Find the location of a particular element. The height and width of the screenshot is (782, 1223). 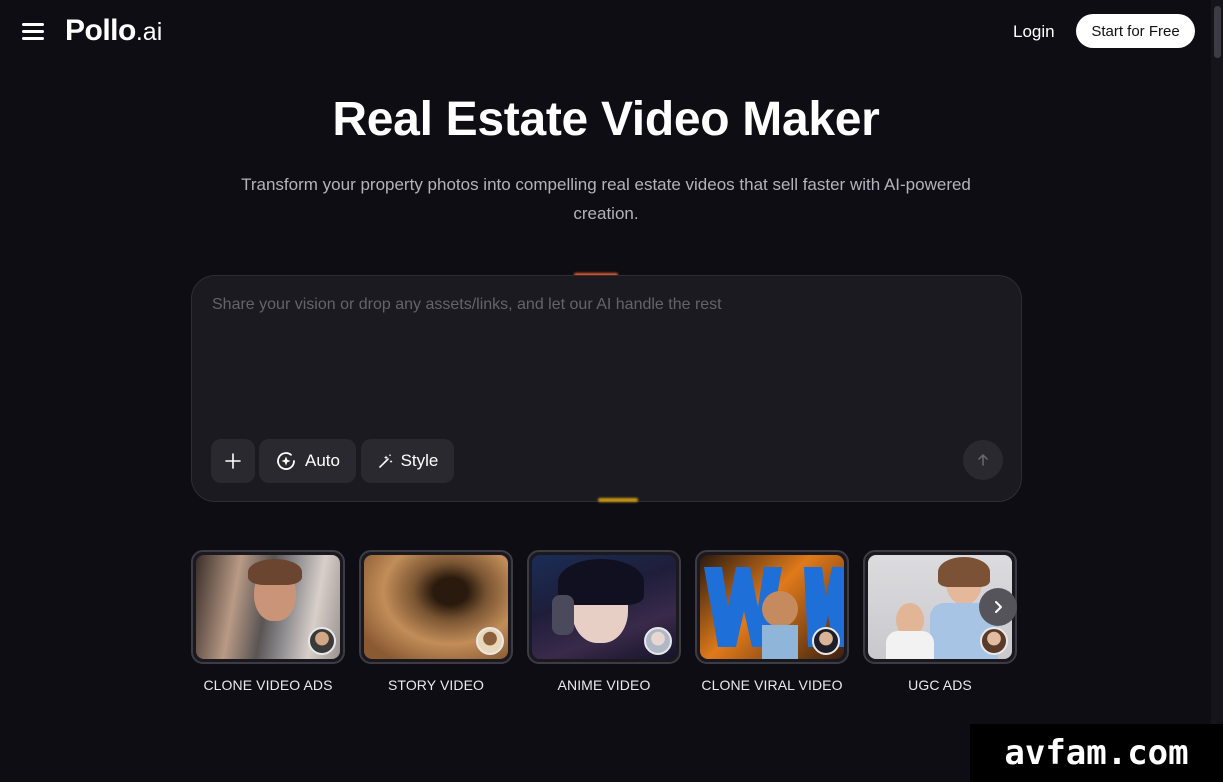

login-link: Login is located at coordinates (1034, 32).